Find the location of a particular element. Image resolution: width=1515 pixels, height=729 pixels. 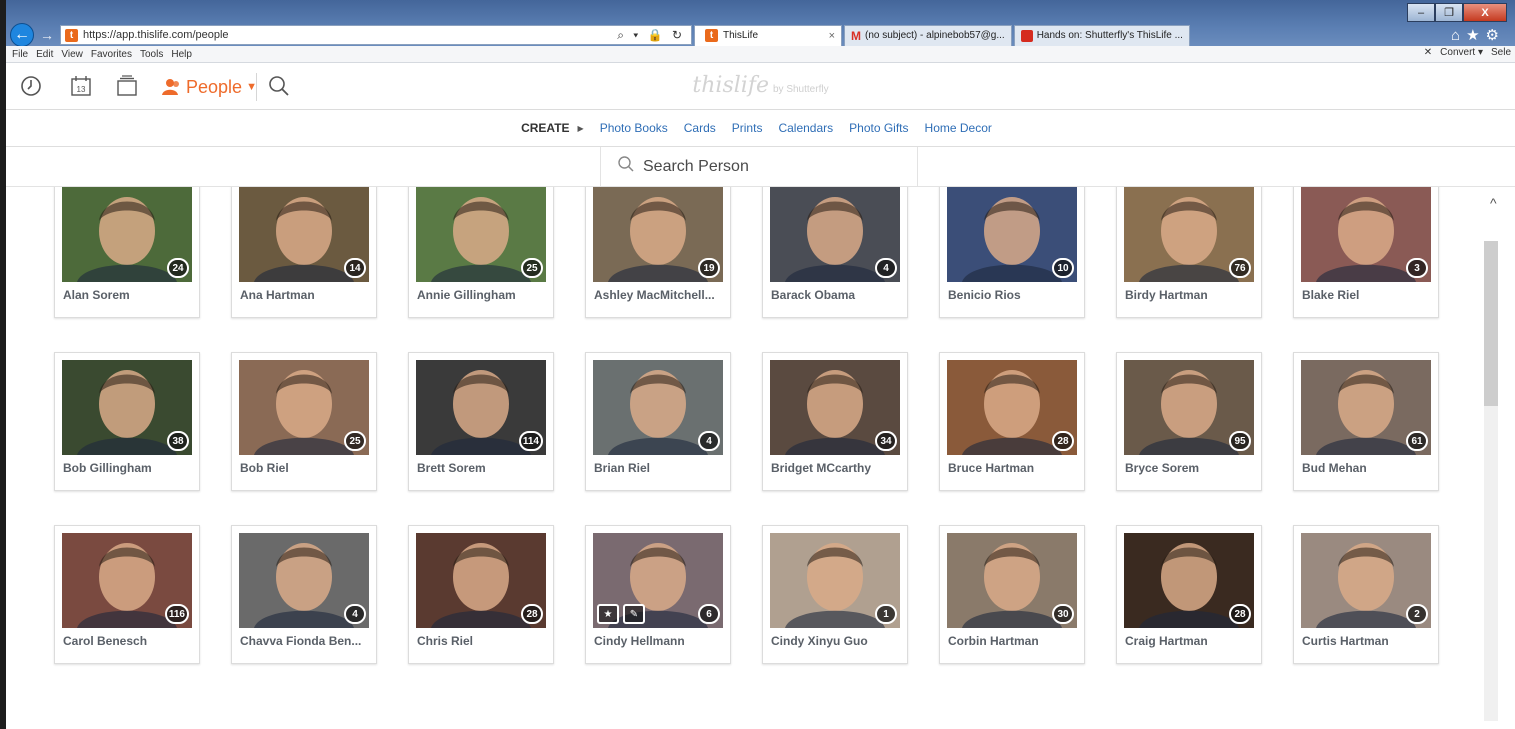

close-toolbar-button: ✕ is located at coordinates (1428, 52).